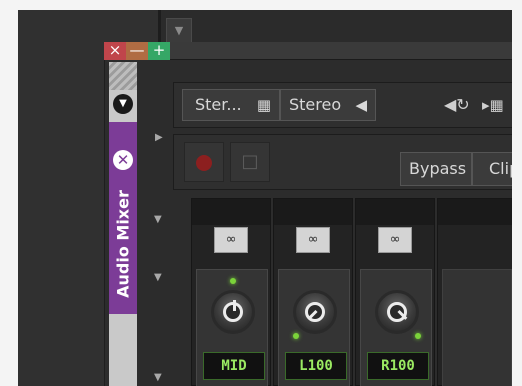 Image resolution: width=522 pixels, height=386 pixels. I want to click on channel-strip: ∞ L100, so click(313, 292).